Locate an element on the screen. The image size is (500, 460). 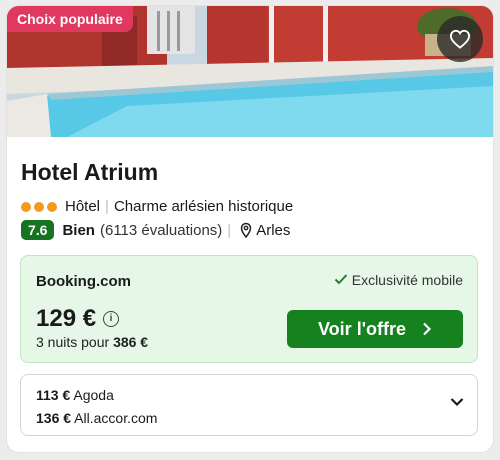
info-icon: i is located at coordinates (111, 319).